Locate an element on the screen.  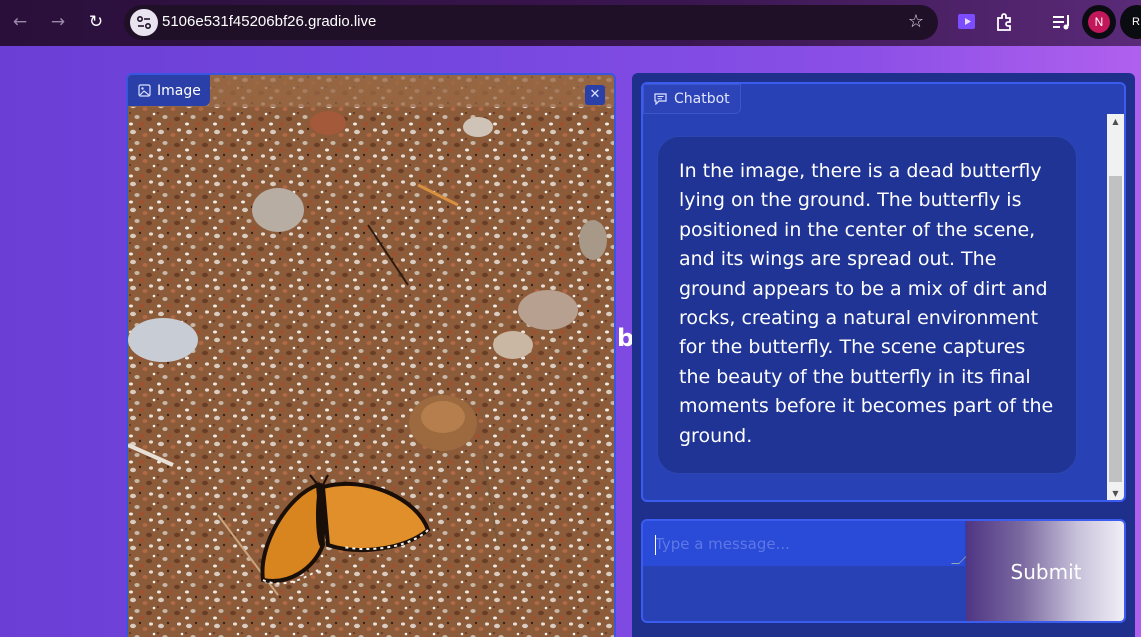
scroll-thumb is located at coordinates (1115, 329).